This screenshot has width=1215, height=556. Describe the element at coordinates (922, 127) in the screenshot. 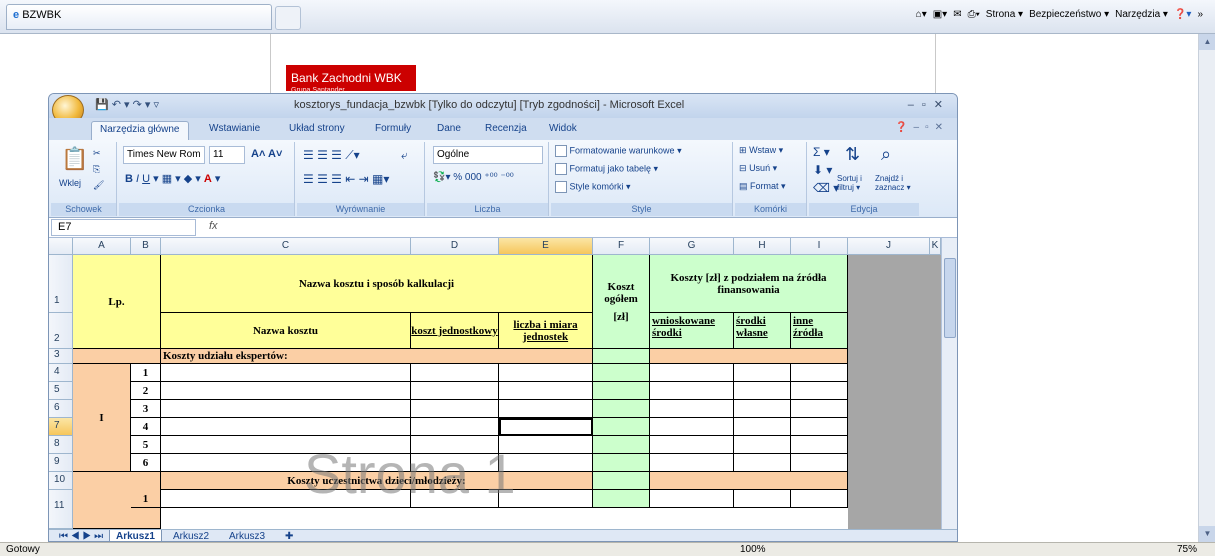

I see `help-controls: ❓–▫✕` at that location.